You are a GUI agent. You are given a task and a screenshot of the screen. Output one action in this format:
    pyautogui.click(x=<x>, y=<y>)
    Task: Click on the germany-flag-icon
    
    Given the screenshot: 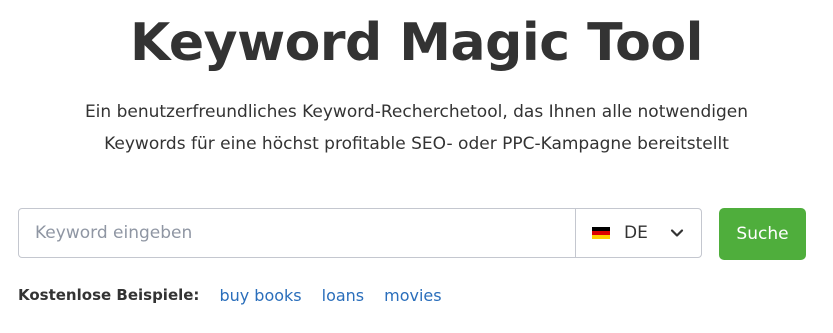 What is the action you would take?
    pyautogui.click(x=601, y=233)
    